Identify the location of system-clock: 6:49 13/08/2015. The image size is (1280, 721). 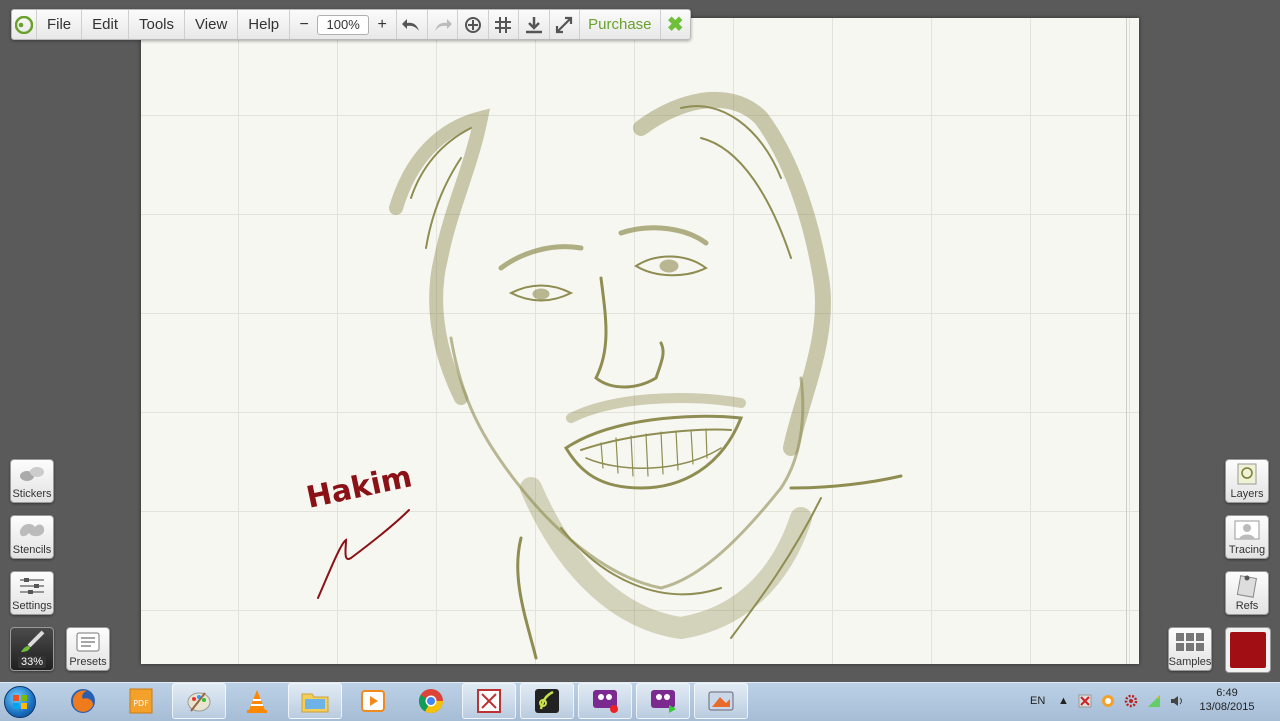
(1227, 700).